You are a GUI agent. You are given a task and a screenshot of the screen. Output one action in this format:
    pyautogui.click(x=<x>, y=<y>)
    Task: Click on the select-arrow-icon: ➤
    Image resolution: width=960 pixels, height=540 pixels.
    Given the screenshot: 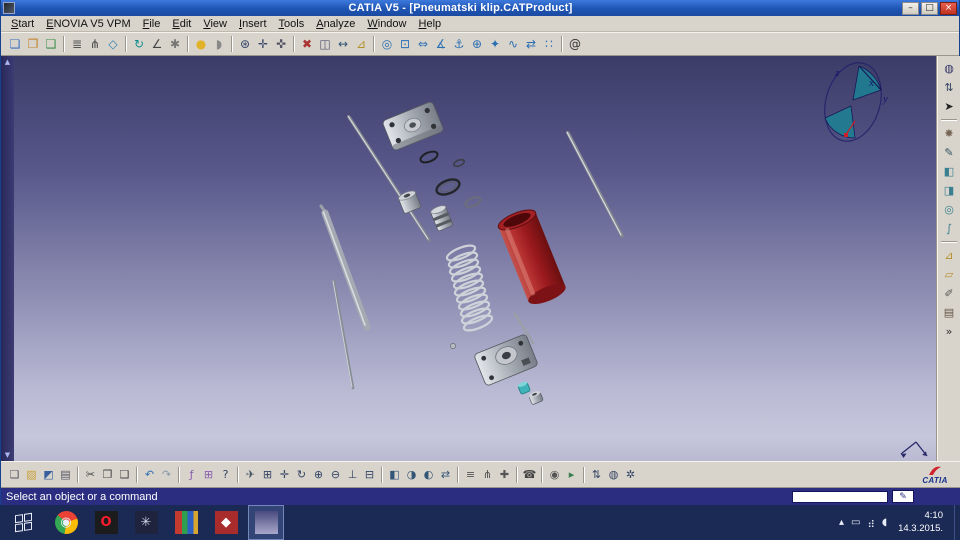 What is the action you would take?
    pyautogui.click(x=949, y=106)
    